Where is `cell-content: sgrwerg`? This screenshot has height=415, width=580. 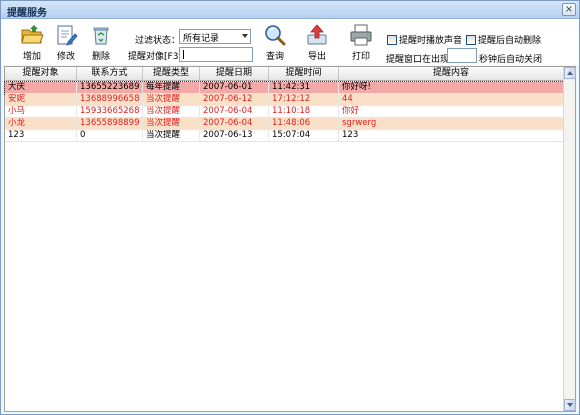
cell-content: sgrwerg is located at coordinates (451, 123).